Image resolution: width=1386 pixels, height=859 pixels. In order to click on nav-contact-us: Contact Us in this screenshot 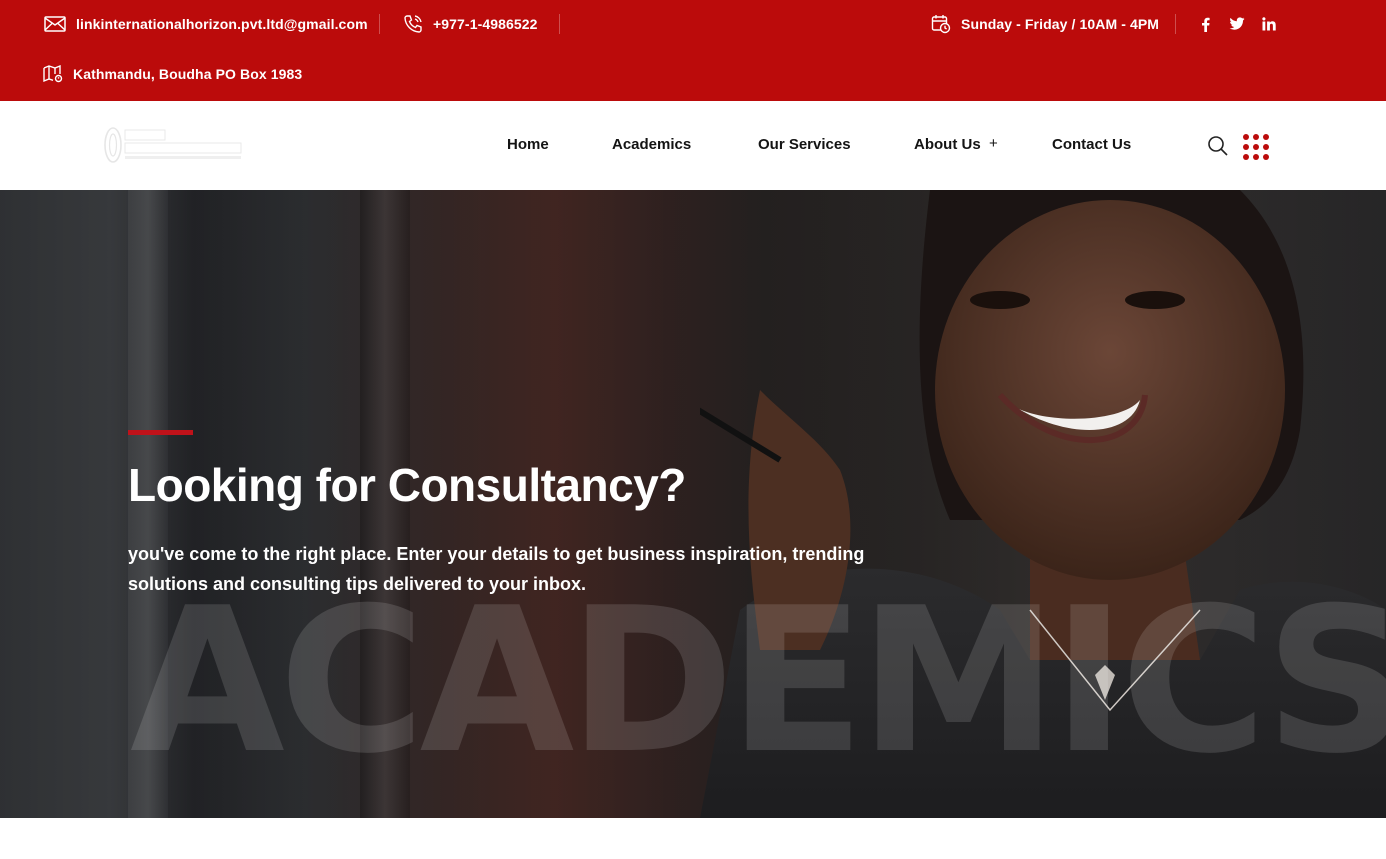, I will do `click(1091, 144)`.